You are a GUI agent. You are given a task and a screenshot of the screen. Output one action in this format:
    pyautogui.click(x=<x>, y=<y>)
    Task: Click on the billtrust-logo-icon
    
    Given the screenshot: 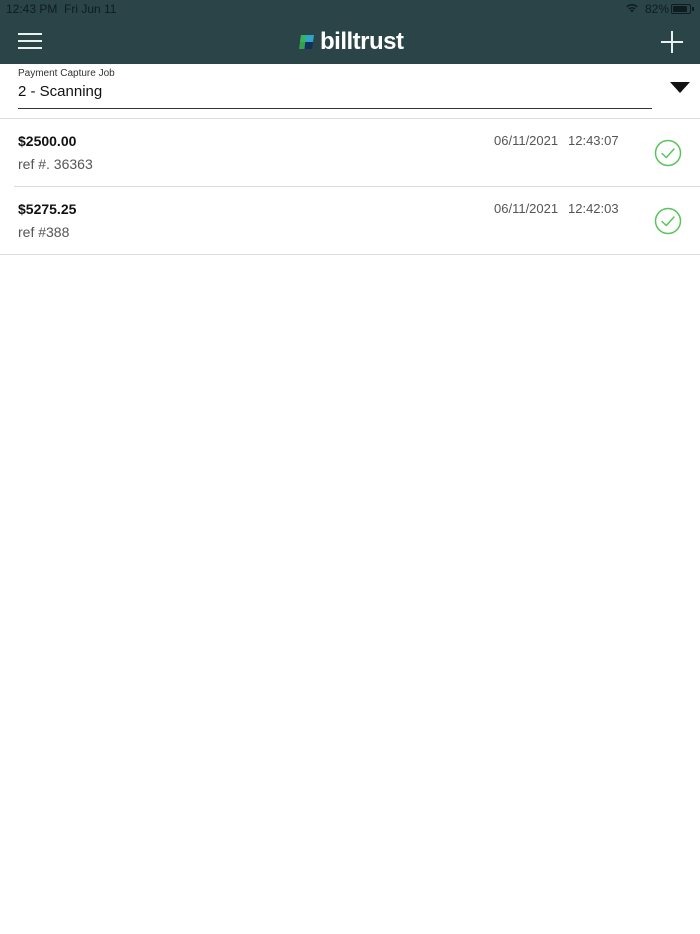 What is the action you would take?
    pyautogui.click(x=306, y=42)
    